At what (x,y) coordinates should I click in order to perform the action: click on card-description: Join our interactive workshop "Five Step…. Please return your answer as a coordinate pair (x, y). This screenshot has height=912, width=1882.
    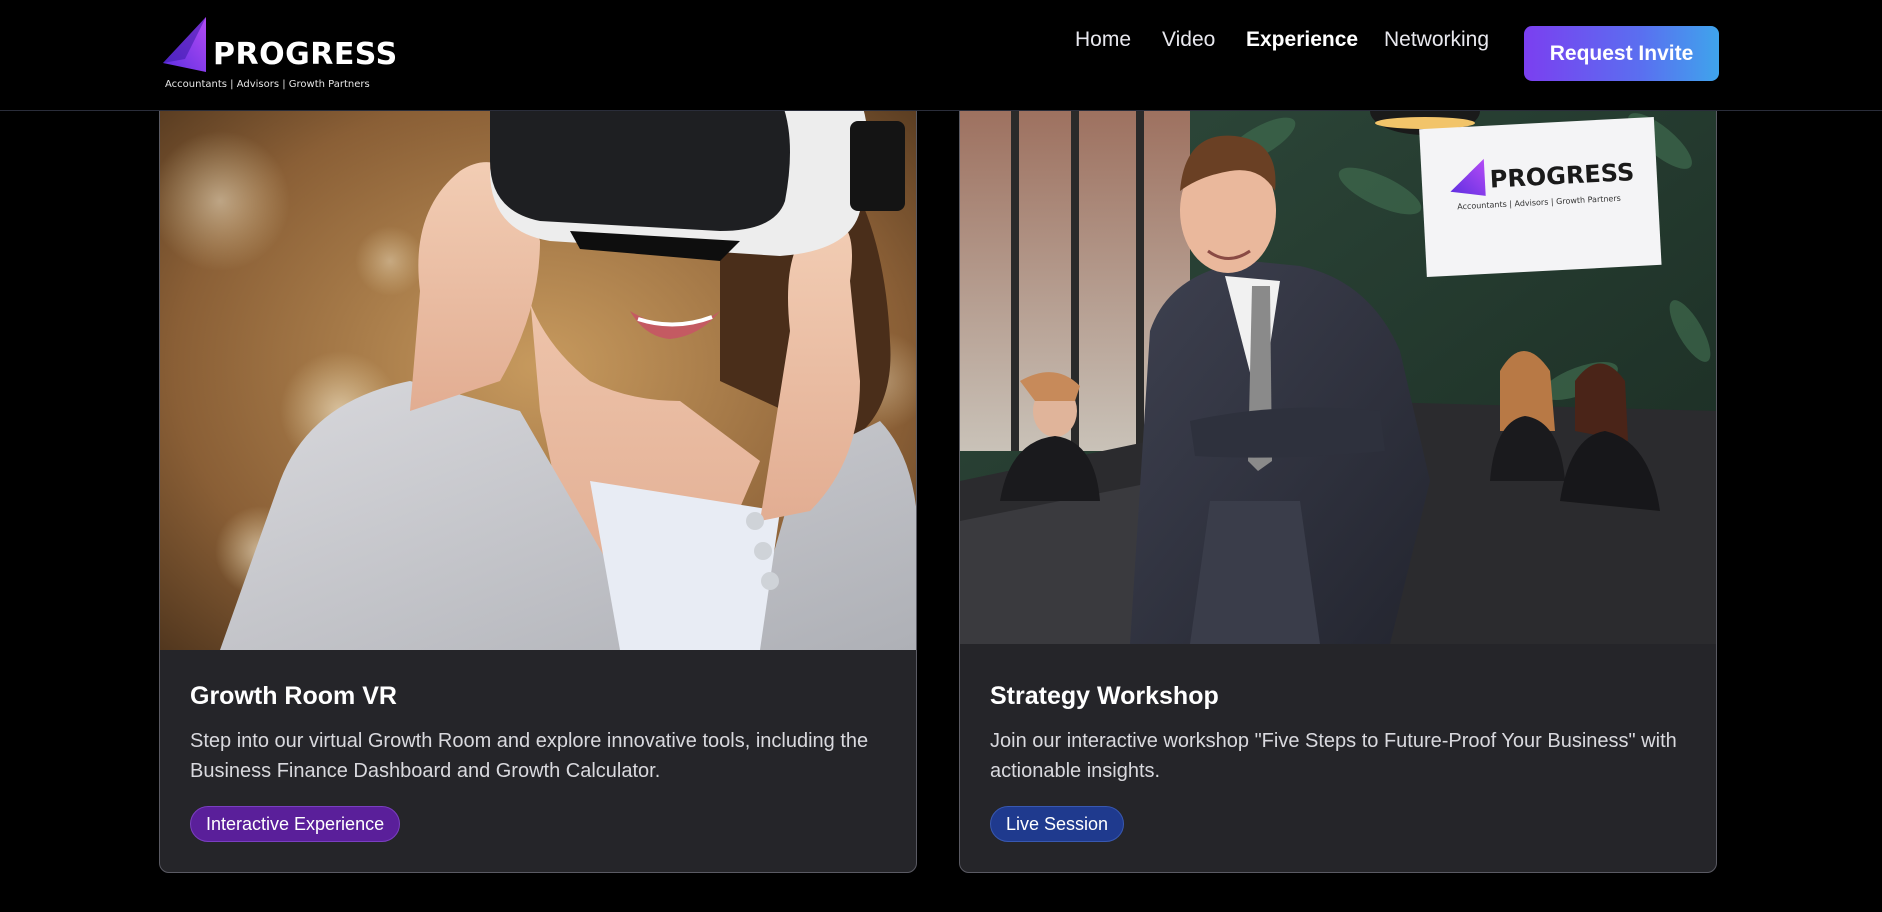
    Looking at the image, I should click on (1333, 756).